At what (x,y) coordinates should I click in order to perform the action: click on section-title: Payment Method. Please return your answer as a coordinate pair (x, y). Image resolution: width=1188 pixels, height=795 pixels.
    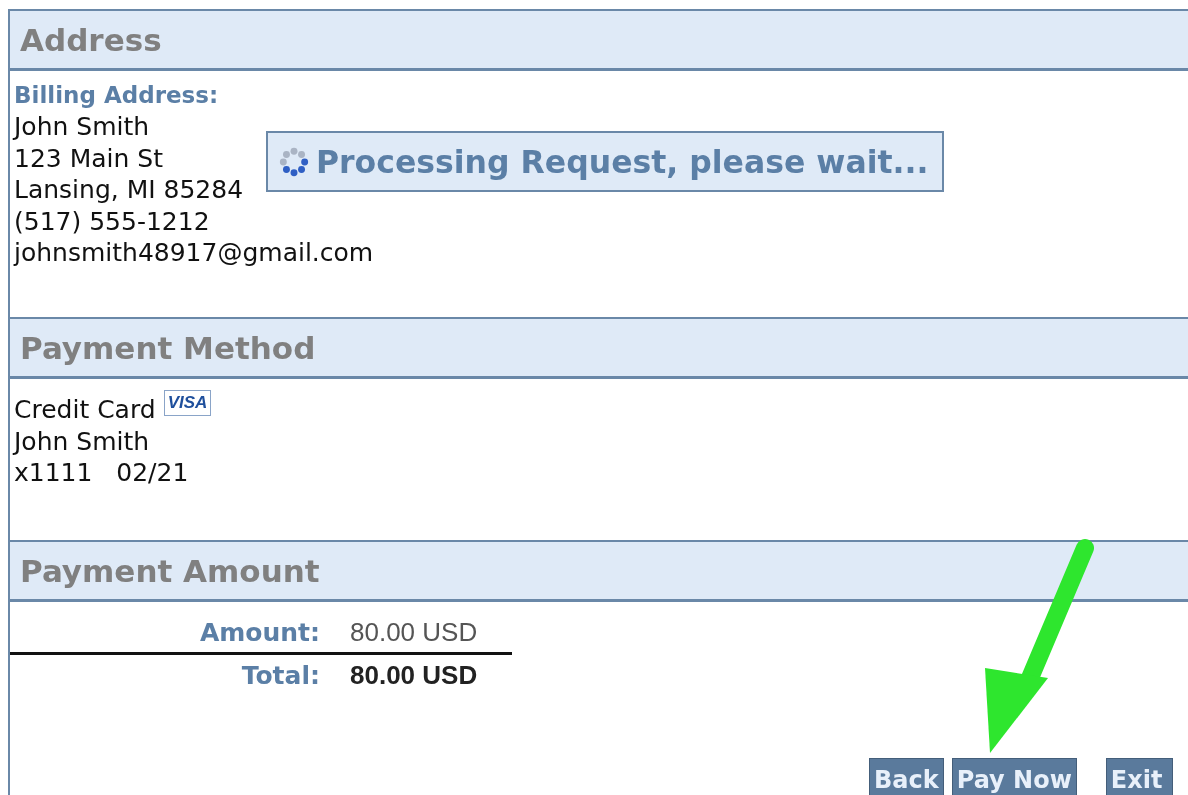
    Looking at the image, I should click on (168, 347).